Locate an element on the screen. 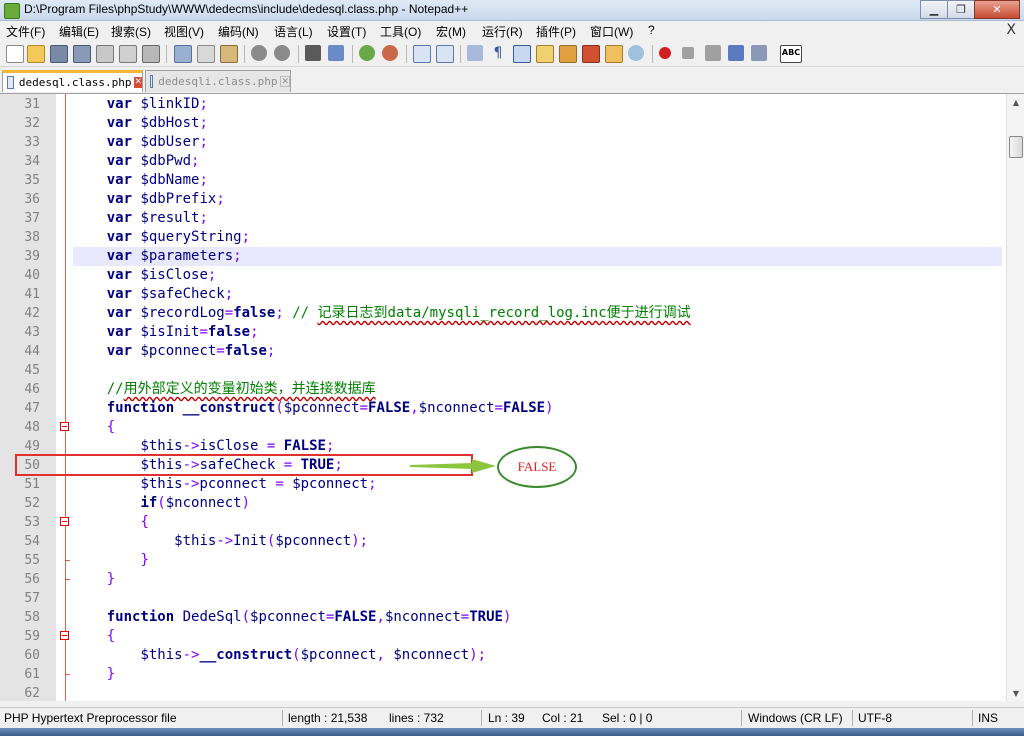  stop-macro-icon is located at coordinates (688, 53).